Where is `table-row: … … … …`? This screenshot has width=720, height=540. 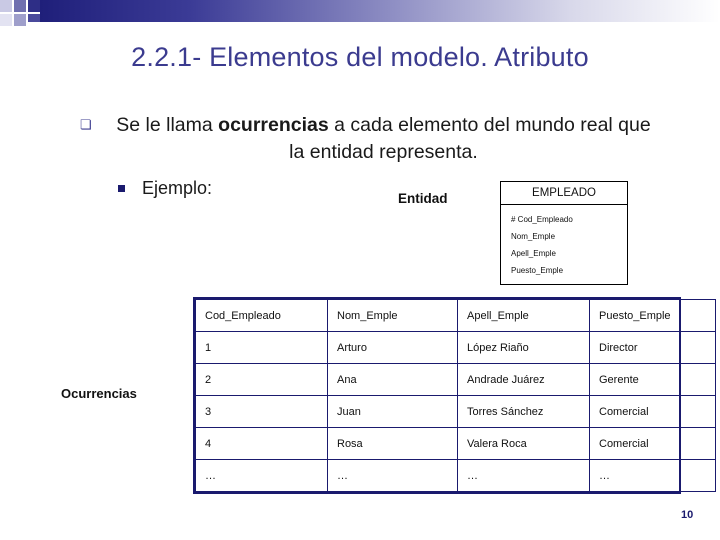 table-row: … … … … is located at coordinates (455, 475).